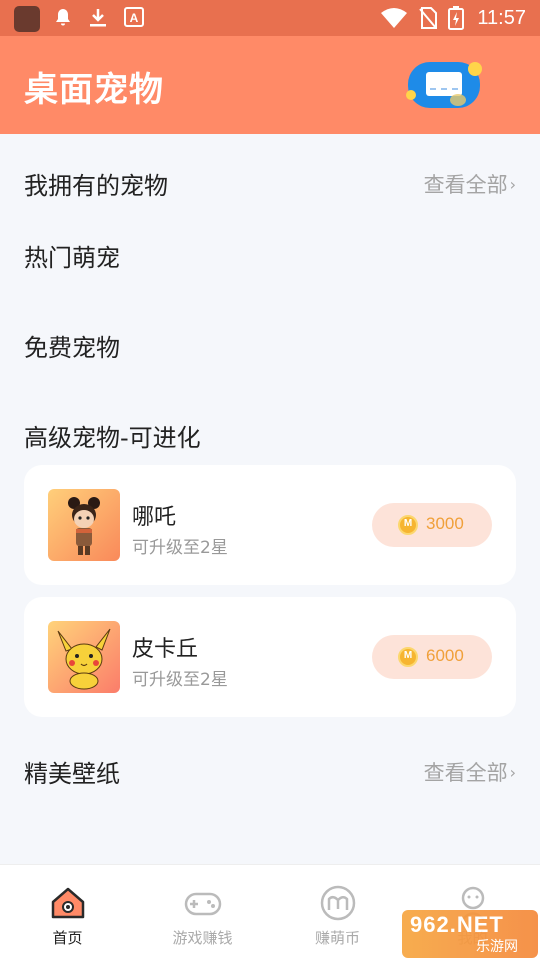  Describe the element at coordinates (72, 258) in the screenshot. I see `section-title-hot-pets: 热门萌宠` at that location.